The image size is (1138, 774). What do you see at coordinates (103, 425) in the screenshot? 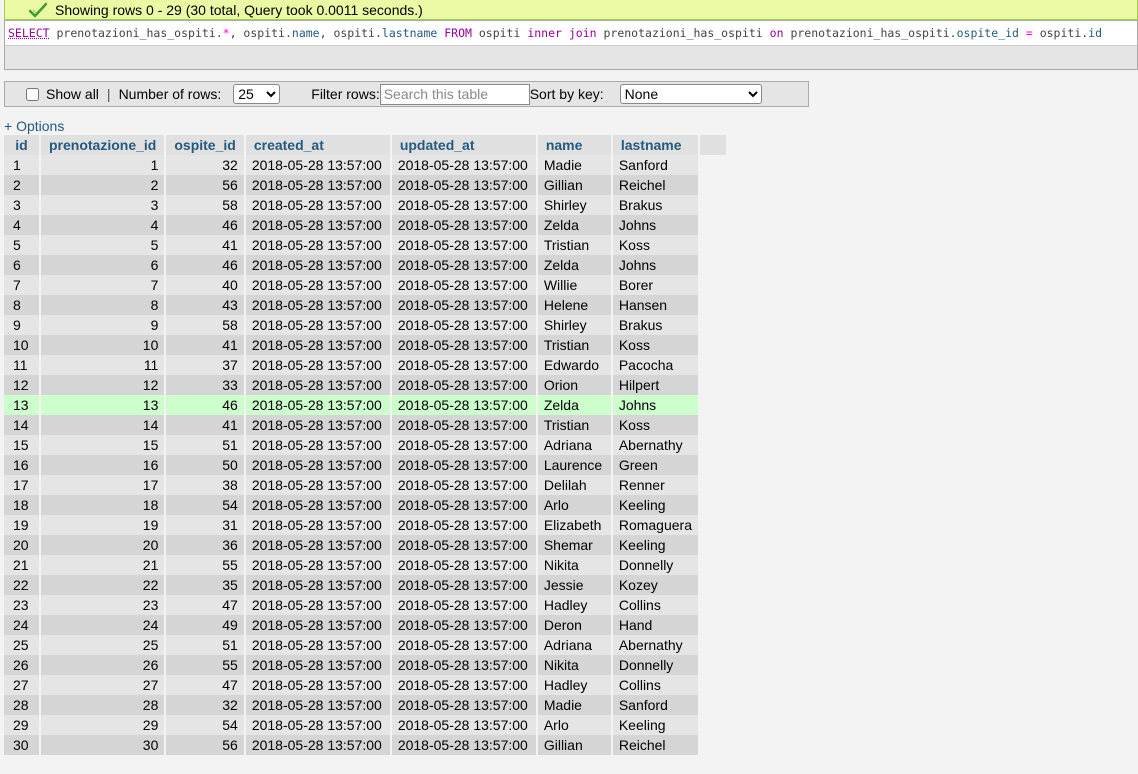
I see `cell-prenotazione-id: 14` at bounding box center [103, 425].